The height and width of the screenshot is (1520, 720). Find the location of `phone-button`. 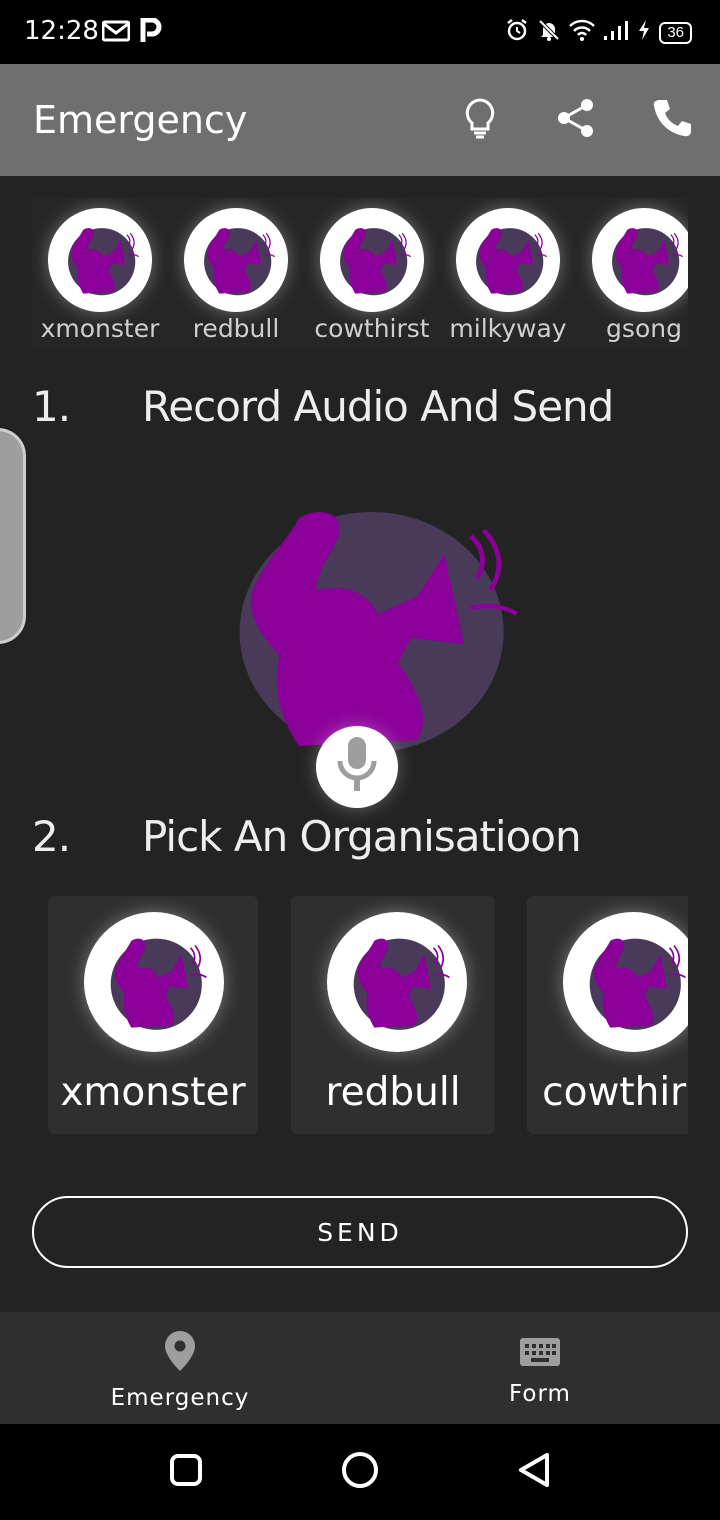

phone-button is located at coordinates (672, 120).